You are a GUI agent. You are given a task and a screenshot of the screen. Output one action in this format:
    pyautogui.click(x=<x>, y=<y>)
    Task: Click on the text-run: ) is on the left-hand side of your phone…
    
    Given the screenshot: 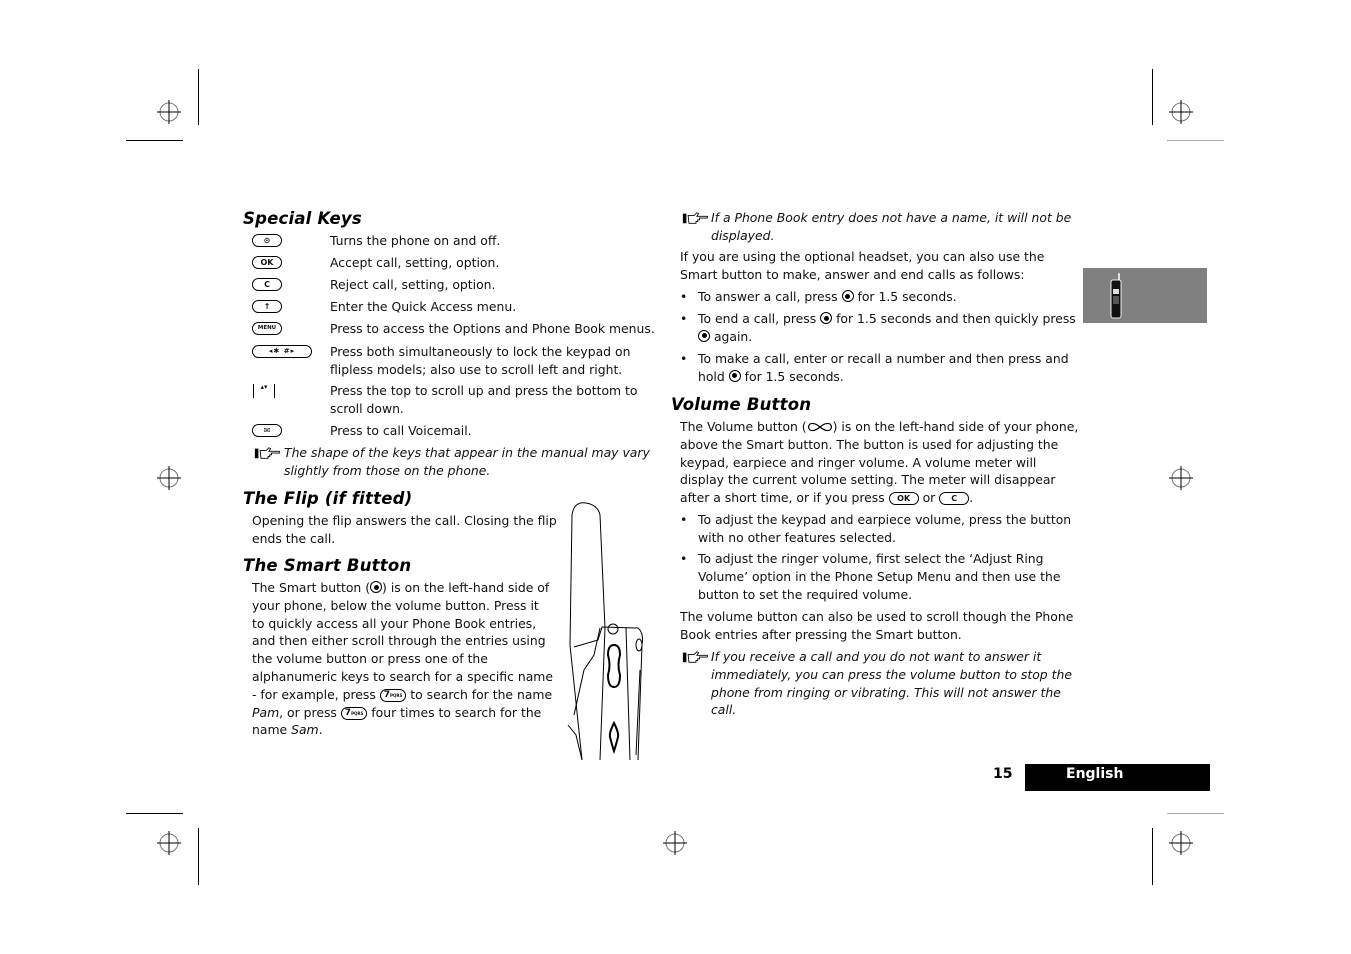 What is the action you would take?
    pyautogui.click(x=402, y=641)
    